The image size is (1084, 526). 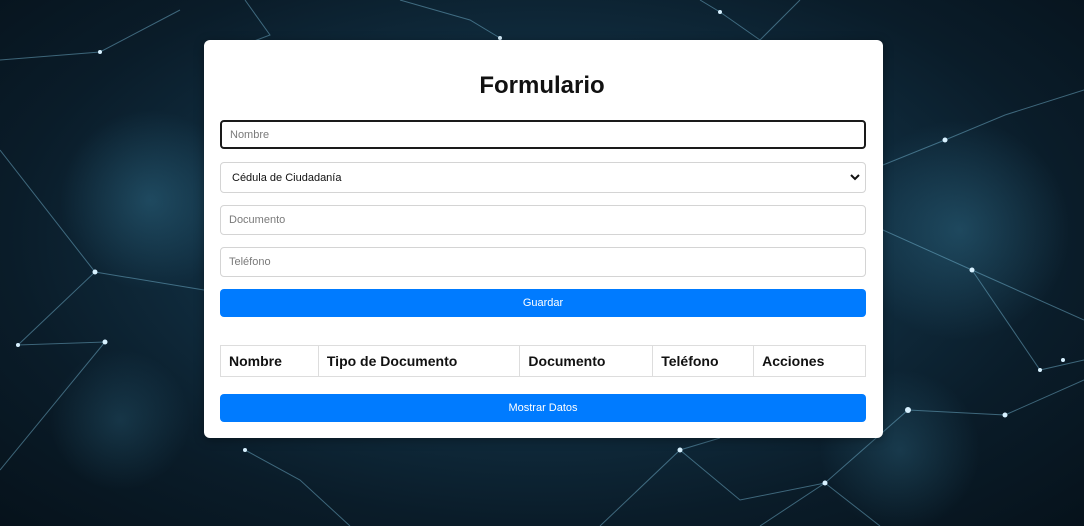 I want to click on header-nombre: Nombre, so click(x=269, y=361).